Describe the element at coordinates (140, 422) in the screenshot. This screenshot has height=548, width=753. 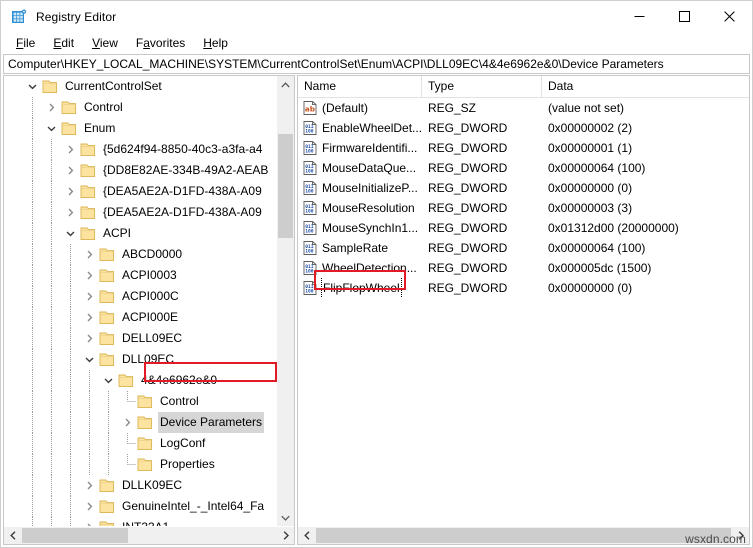
I see `tree-node: Device Parameters` at that location.